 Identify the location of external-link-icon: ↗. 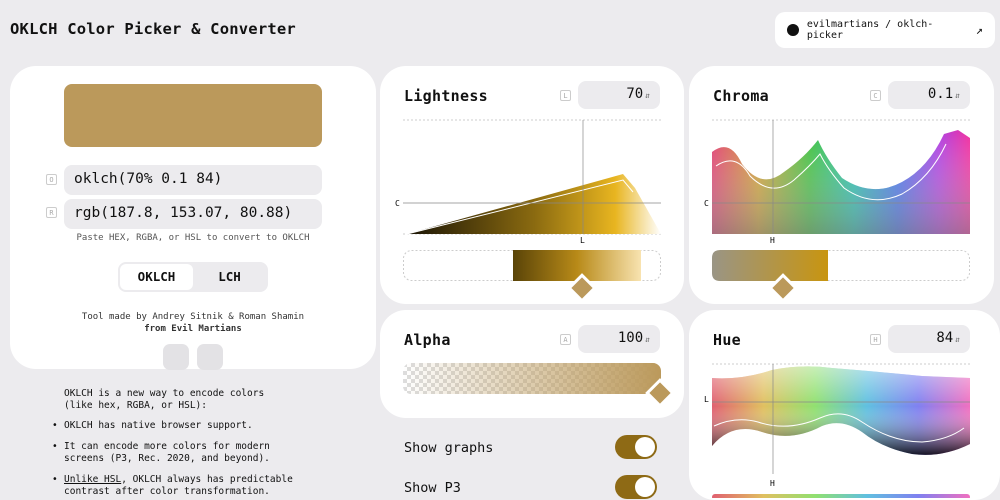
(979, 30).